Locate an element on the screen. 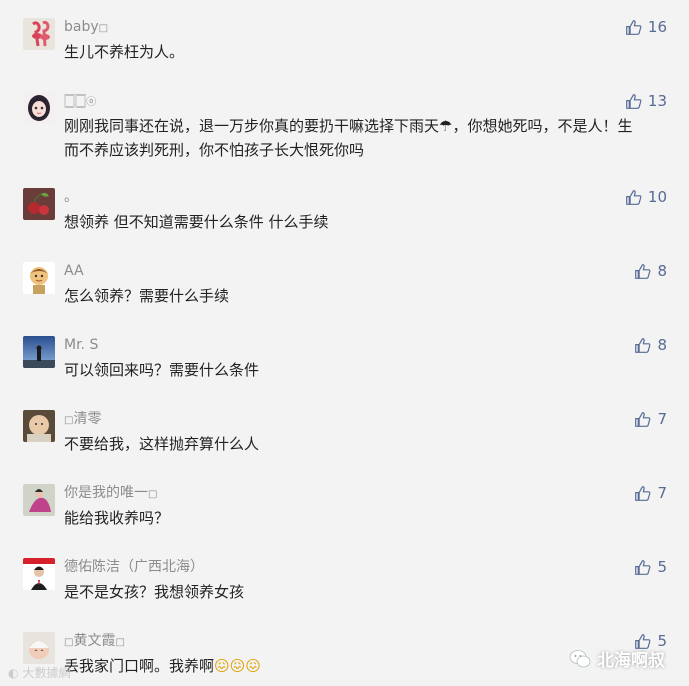 The height and width of the screenshot is (686, 689). comment-text: 怎么领养？需要什么手续 is located at coordinates (147, 296).